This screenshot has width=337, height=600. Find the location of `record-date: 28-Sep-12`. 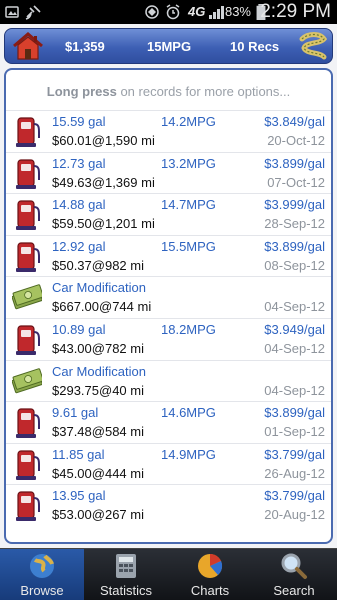

record-date: 28-Sep-12 is located at coordinates (294, 224).